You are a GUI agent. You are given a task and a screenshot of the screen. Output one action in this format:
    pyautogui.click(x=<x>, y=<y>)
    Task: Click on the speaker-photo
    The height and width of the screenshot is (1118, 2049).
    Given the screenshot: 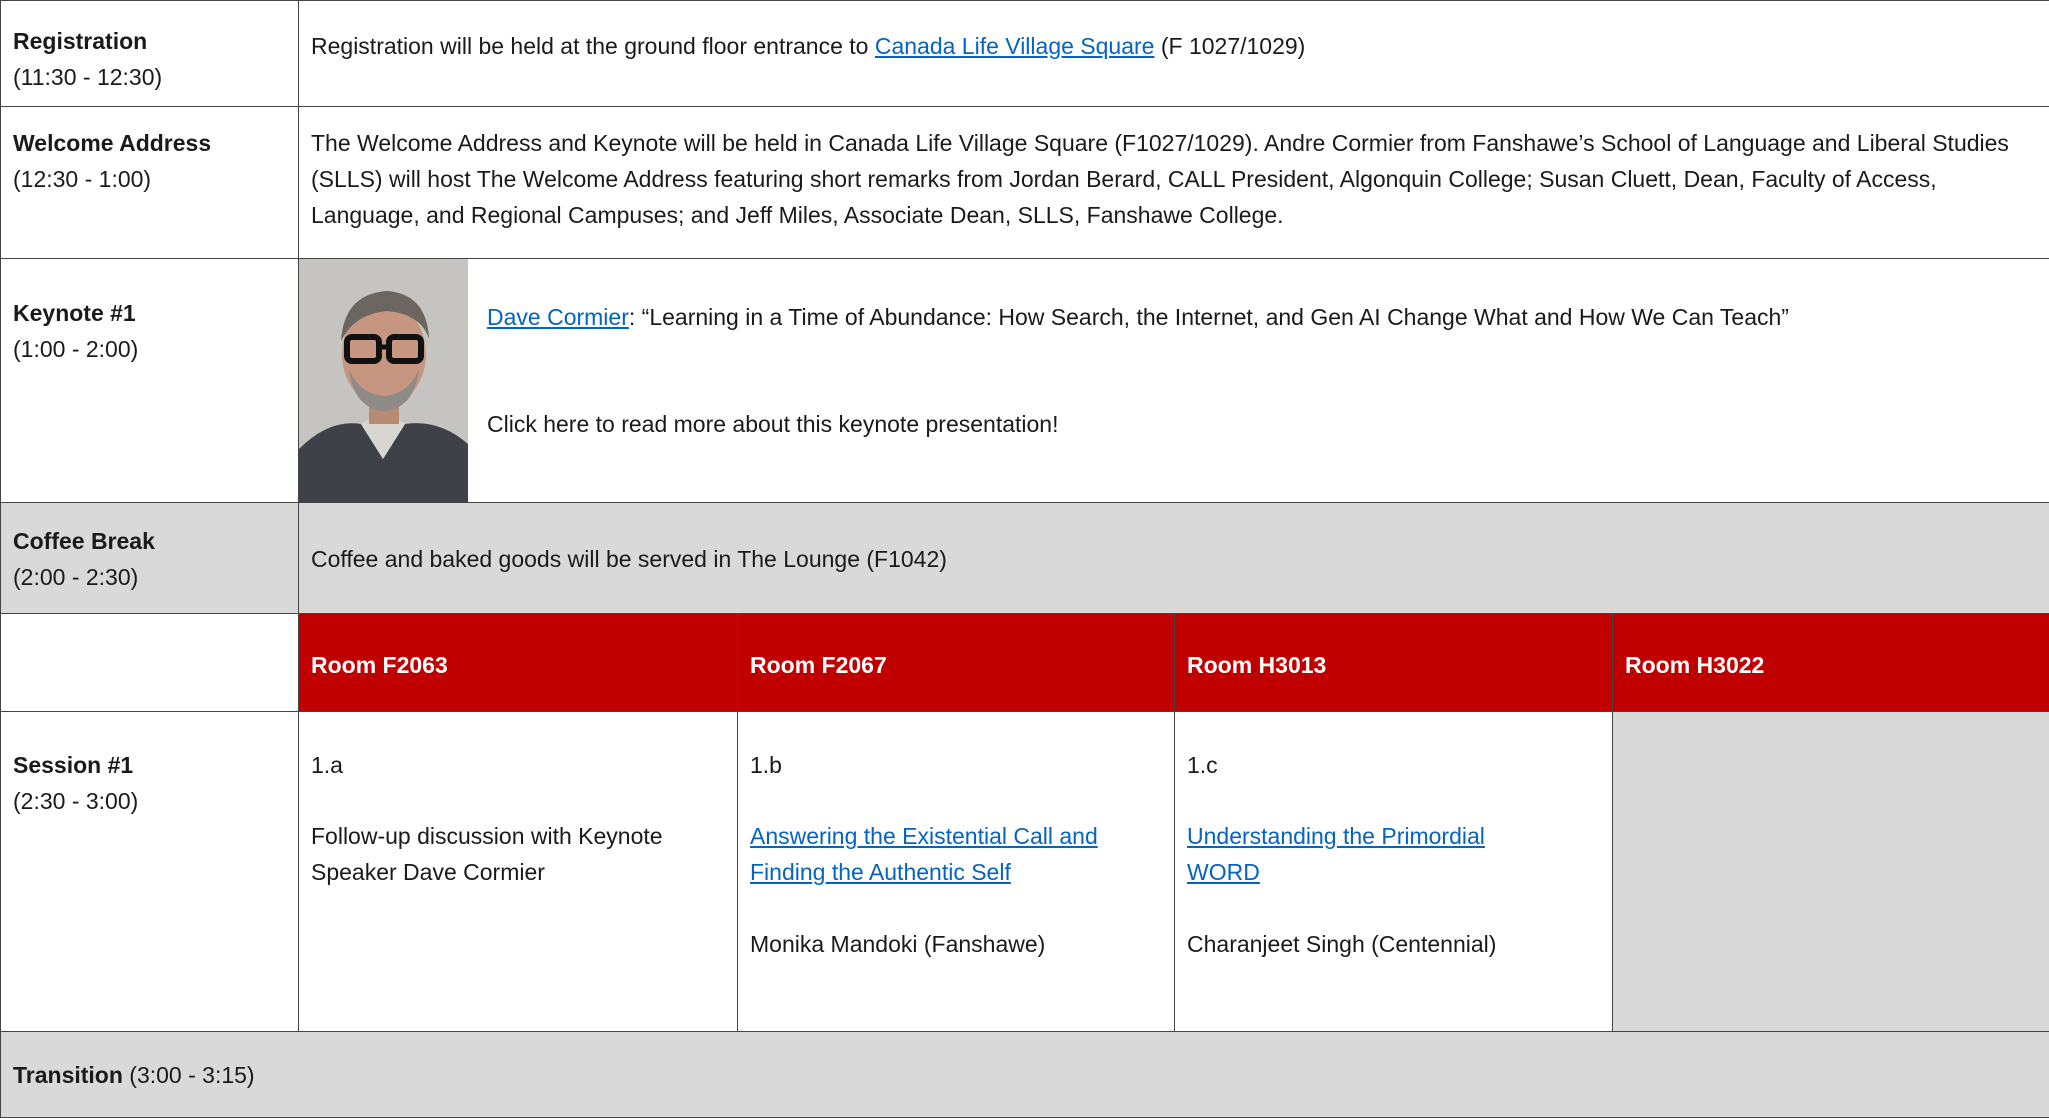 What is the action you would take?
    pyautogui.click(x=383, y=381)
    